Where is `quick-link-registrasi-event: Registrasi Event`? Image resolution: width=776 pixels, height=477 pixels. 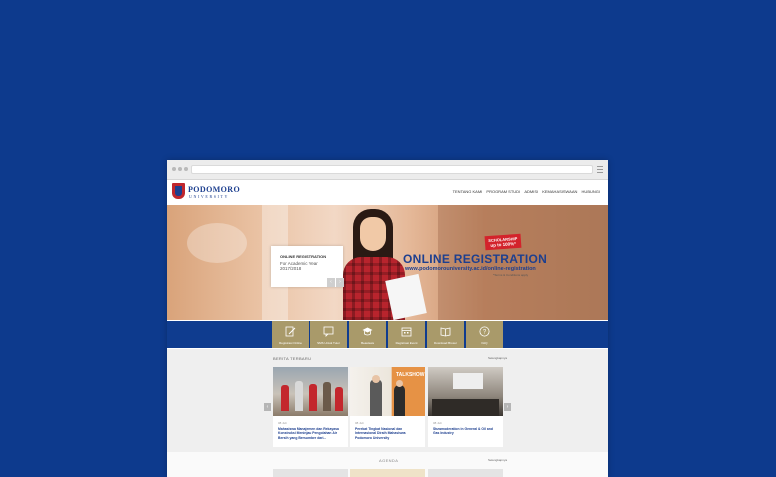 quick-link-registrasi-event: Registrasi Event is located at coordinates (406, 334).